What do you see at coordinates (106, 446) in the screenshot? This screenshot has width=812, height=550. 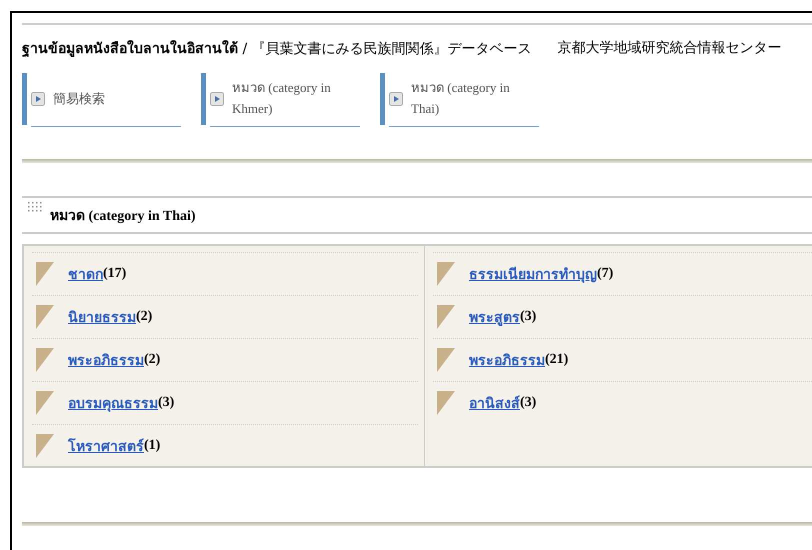 I see `category-link: โหราศาสตร์` at bounding box center [106, 446].